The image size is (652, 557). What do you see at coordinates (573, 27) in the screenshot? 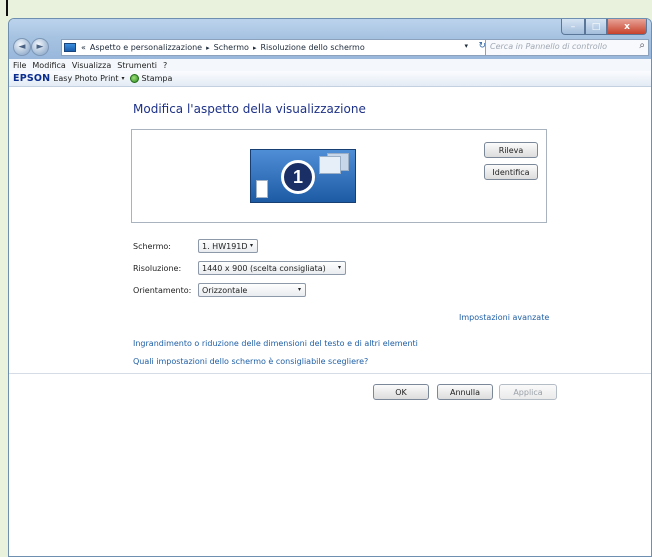
I see `minimize-button: –` at bounding box center [573, 27].